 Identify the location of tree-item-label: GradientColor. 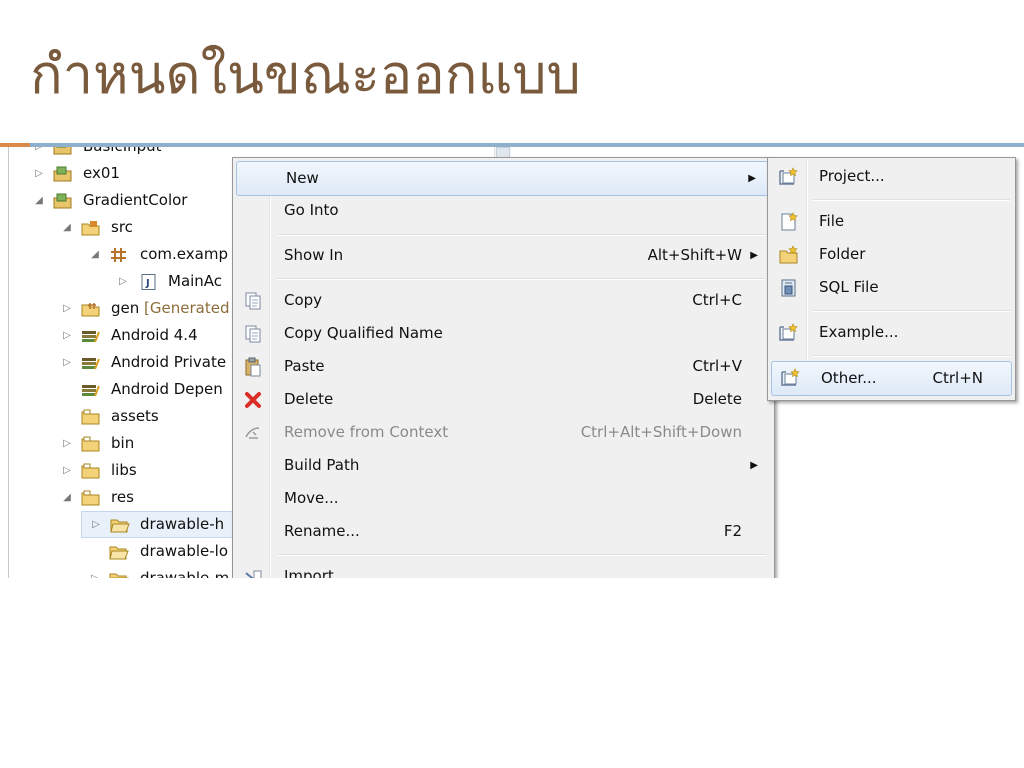
(135, 200).